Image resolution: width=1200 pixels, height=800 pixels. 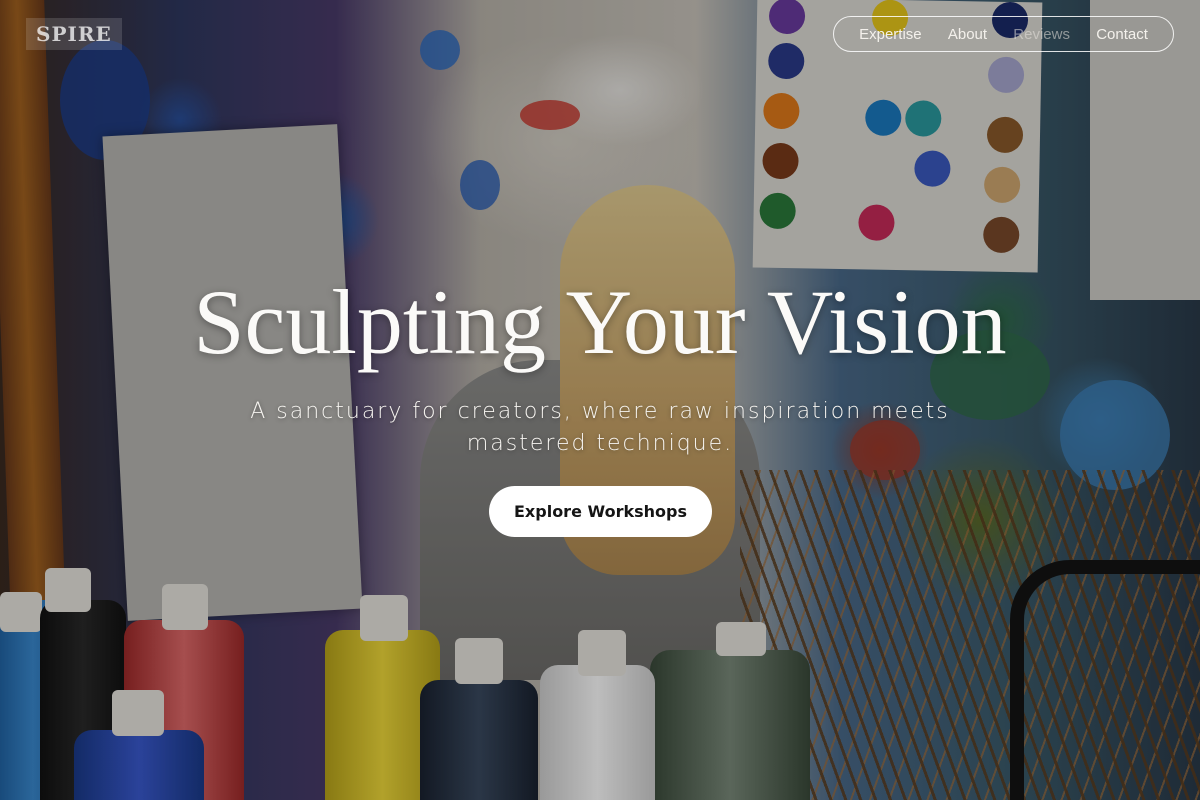 I want to click on nav-item-about: About, so click(x=967, y=34).